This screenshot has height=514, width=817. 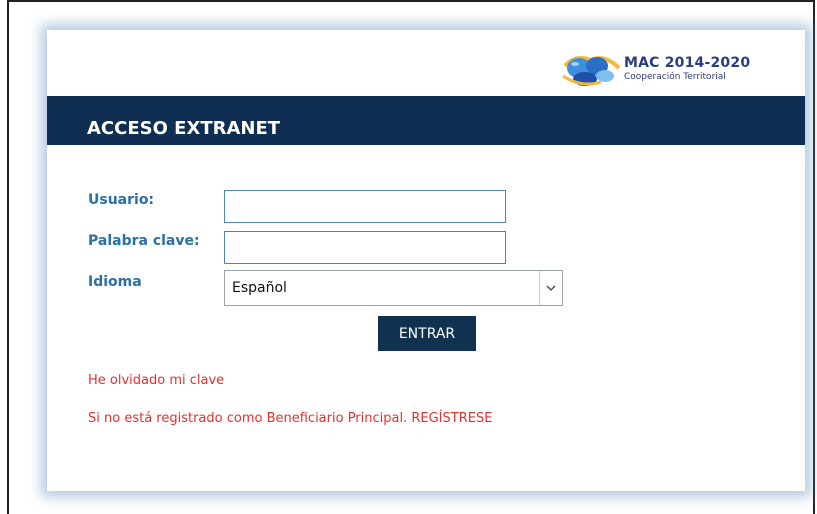 What do you see at coordinates (365, 206) in the screenshot?
I see `usuario-input` at bounding box center [365, 206].